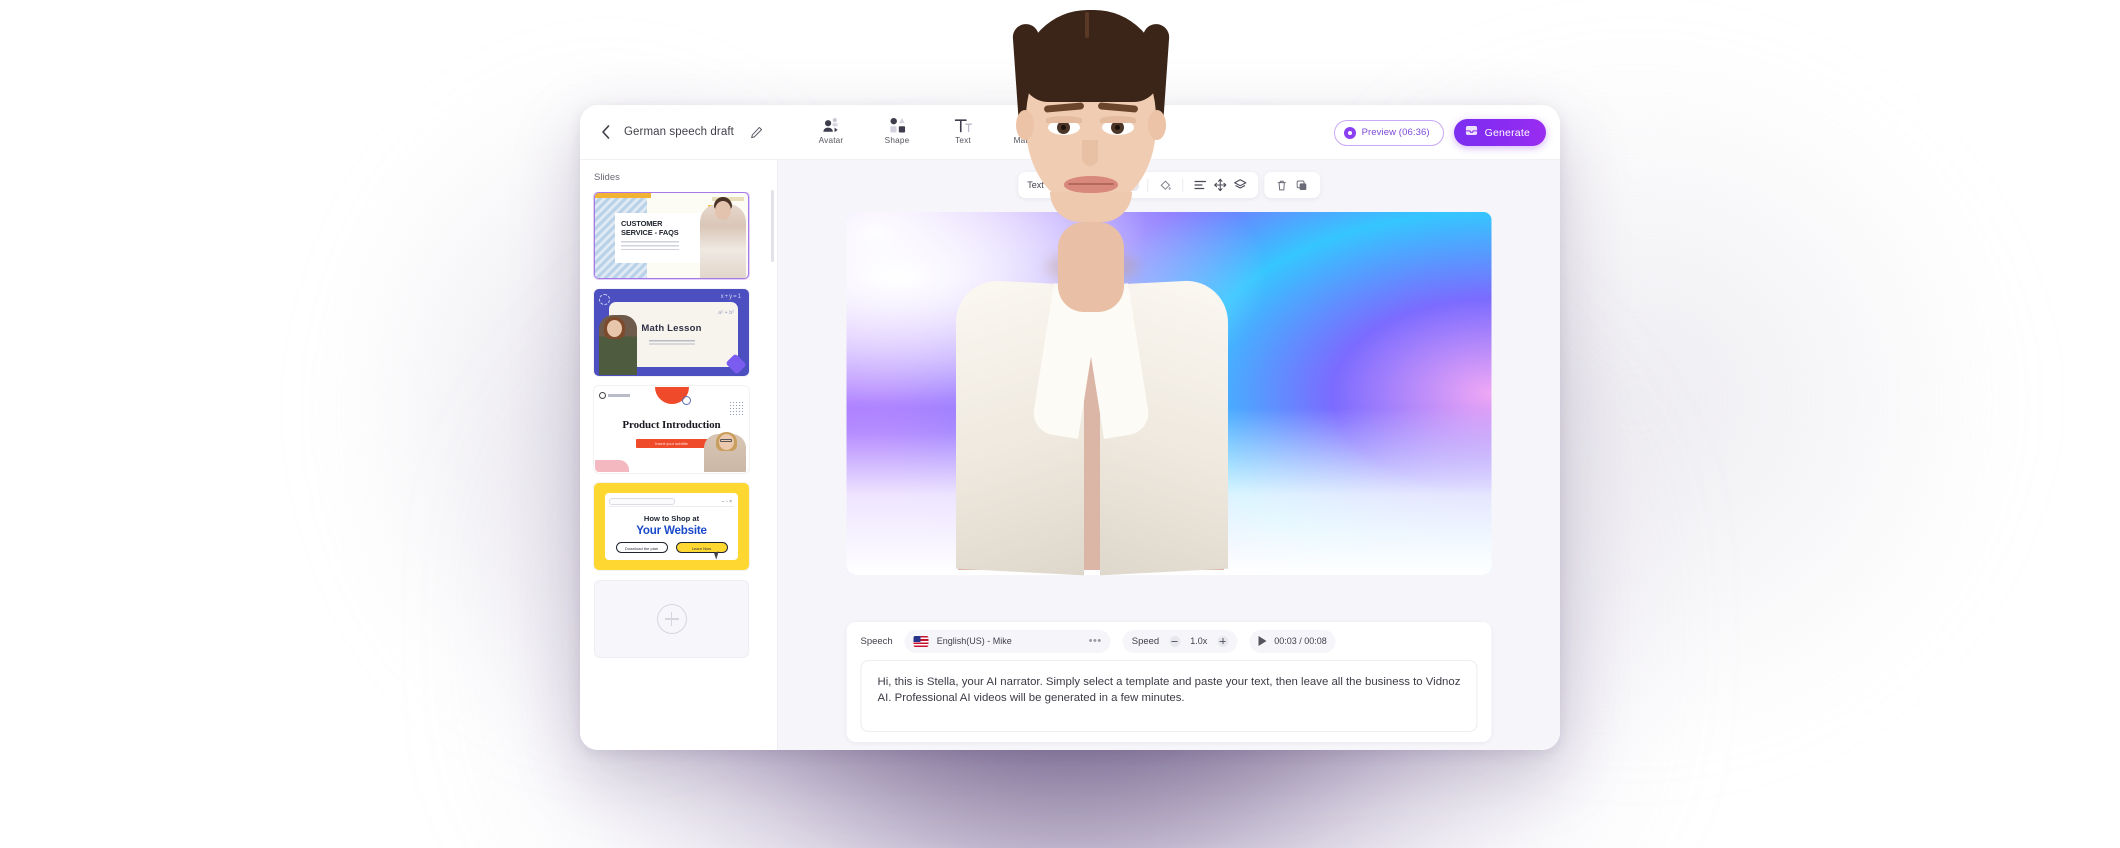  I want to click on slide3-title: Product Introduction, so click(671, 425).